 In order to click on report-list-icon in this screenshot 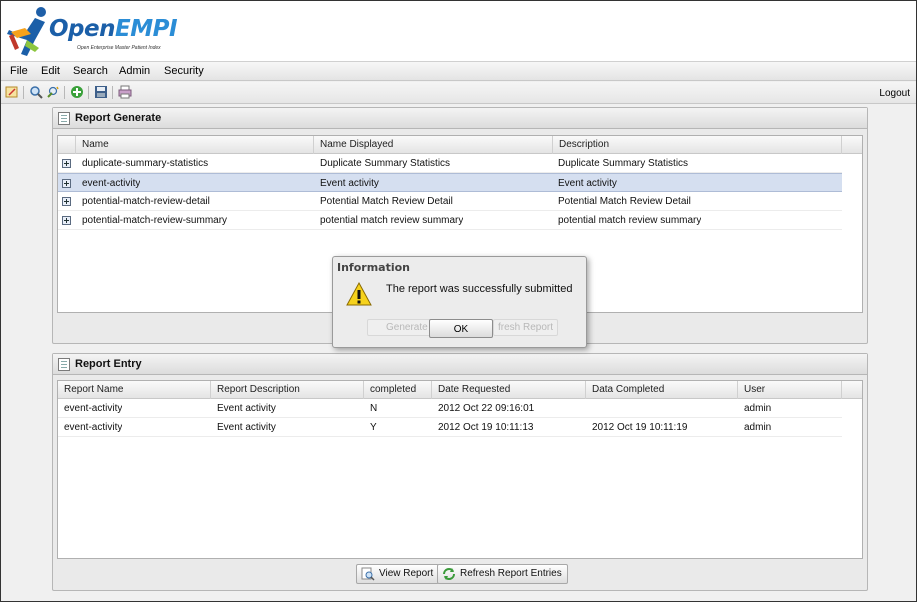, I will do `click(64, 364)`.